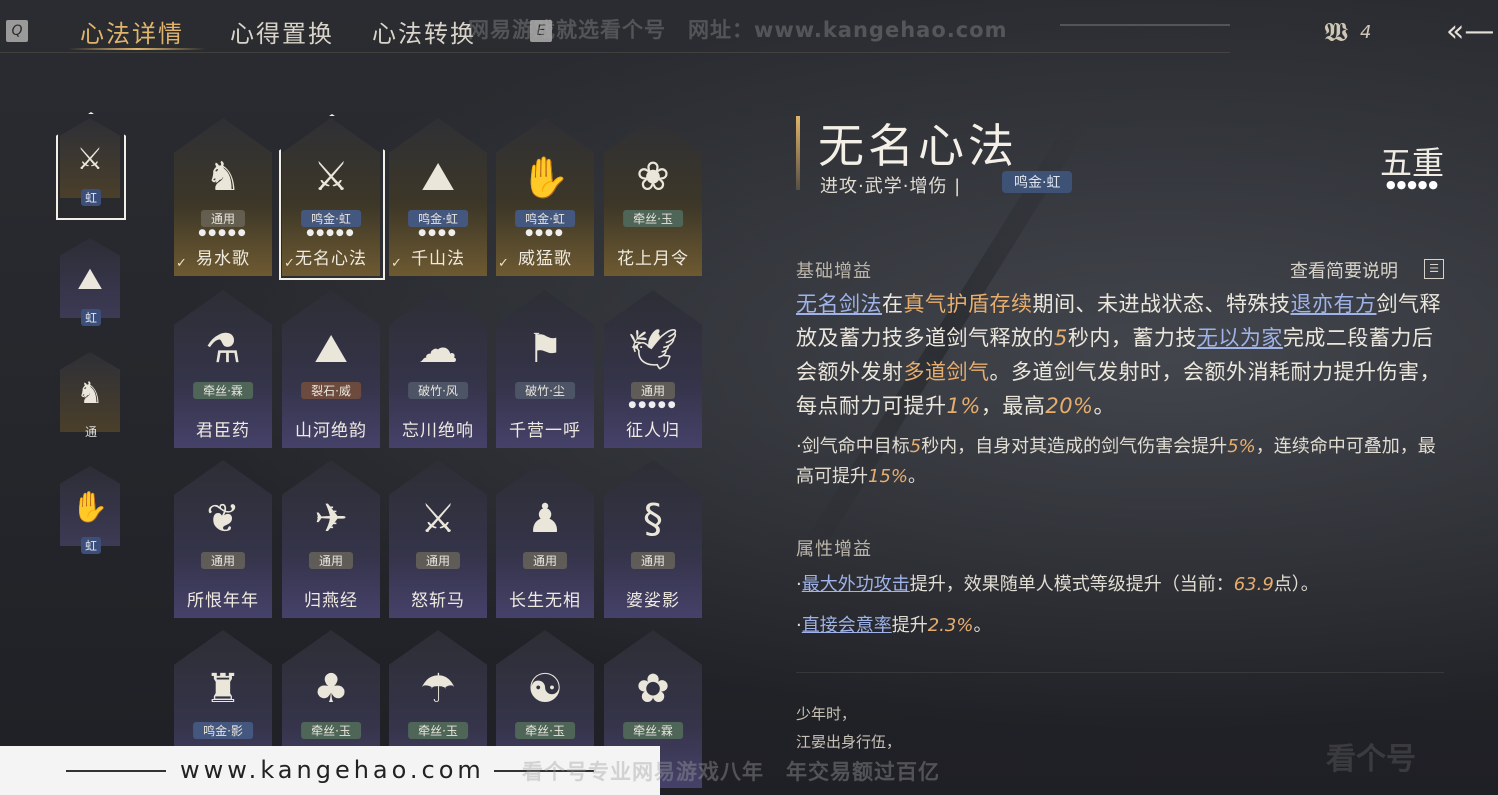 This screenshot has height=795, width=1498. I want to click on desc-number: 20%, so click(1069, 406).